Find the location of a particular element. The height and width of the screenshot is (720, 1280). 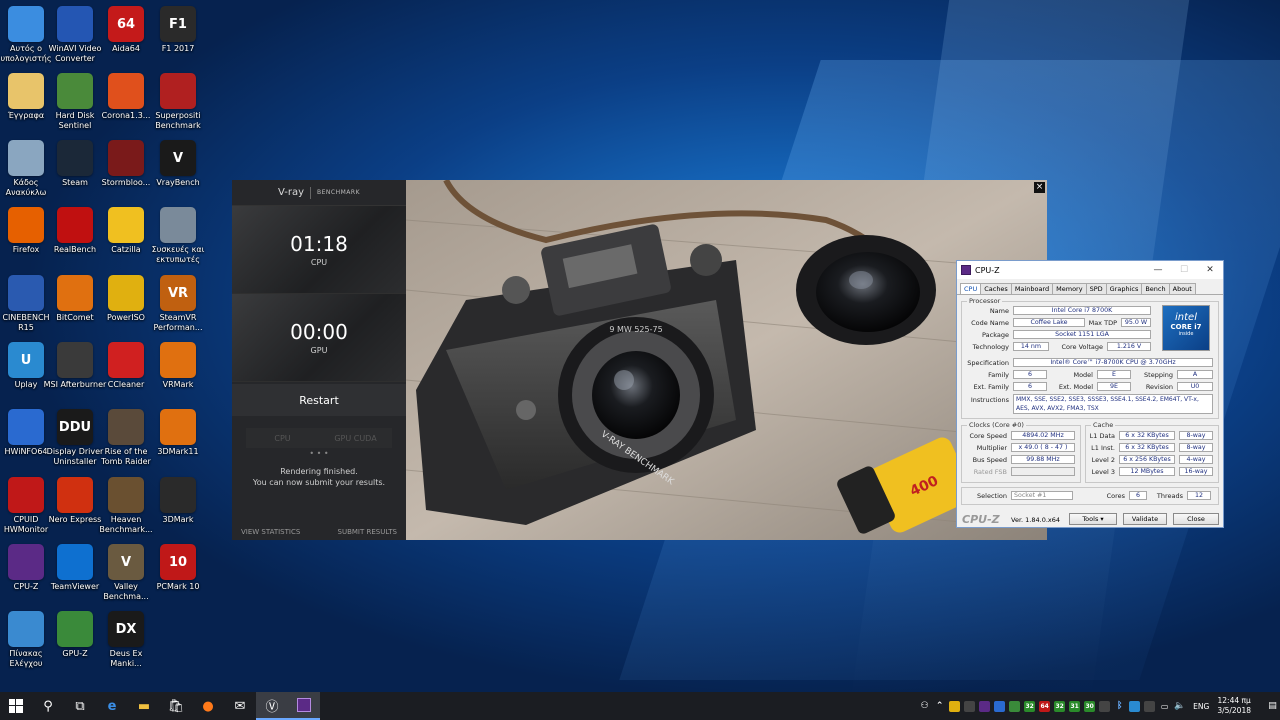

vray-icon: Ⓥ is located at coordinates (272, 707).